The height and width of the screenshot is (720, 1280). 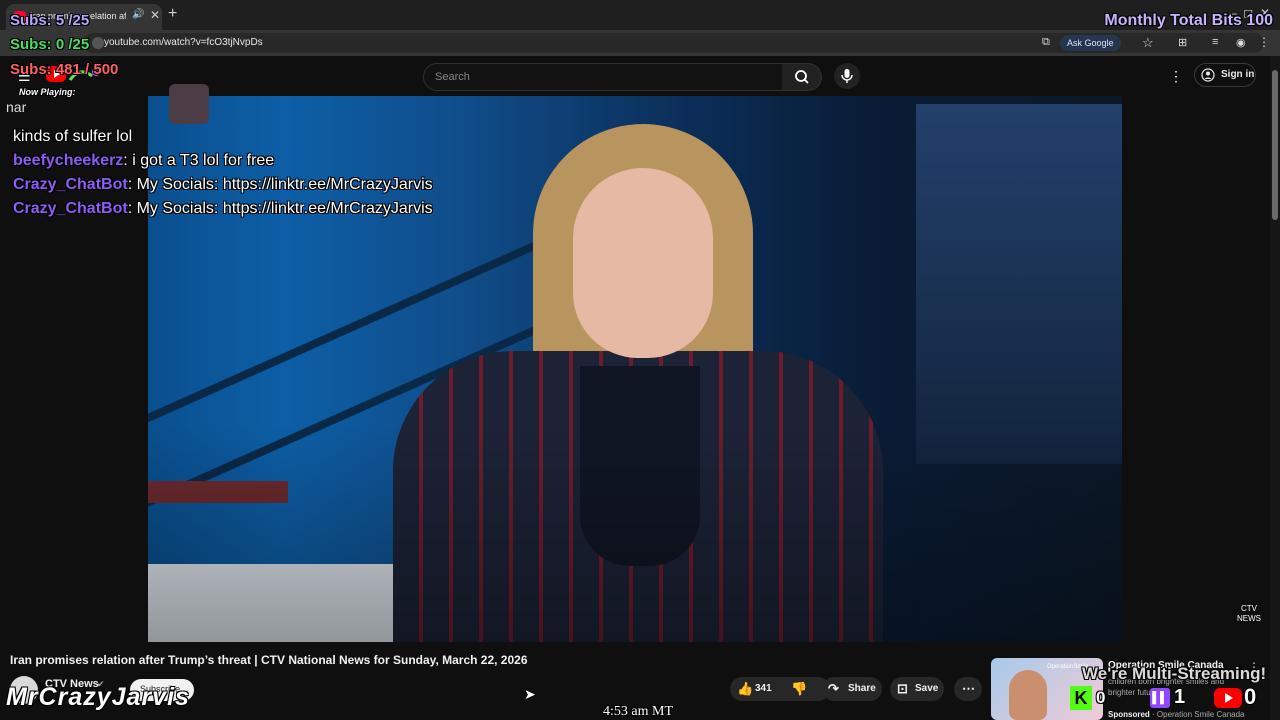 What do you see at coordinates (452, 77) in the screenshot?
I see `search-placeholder: Search` at bounding box center [452, 77].